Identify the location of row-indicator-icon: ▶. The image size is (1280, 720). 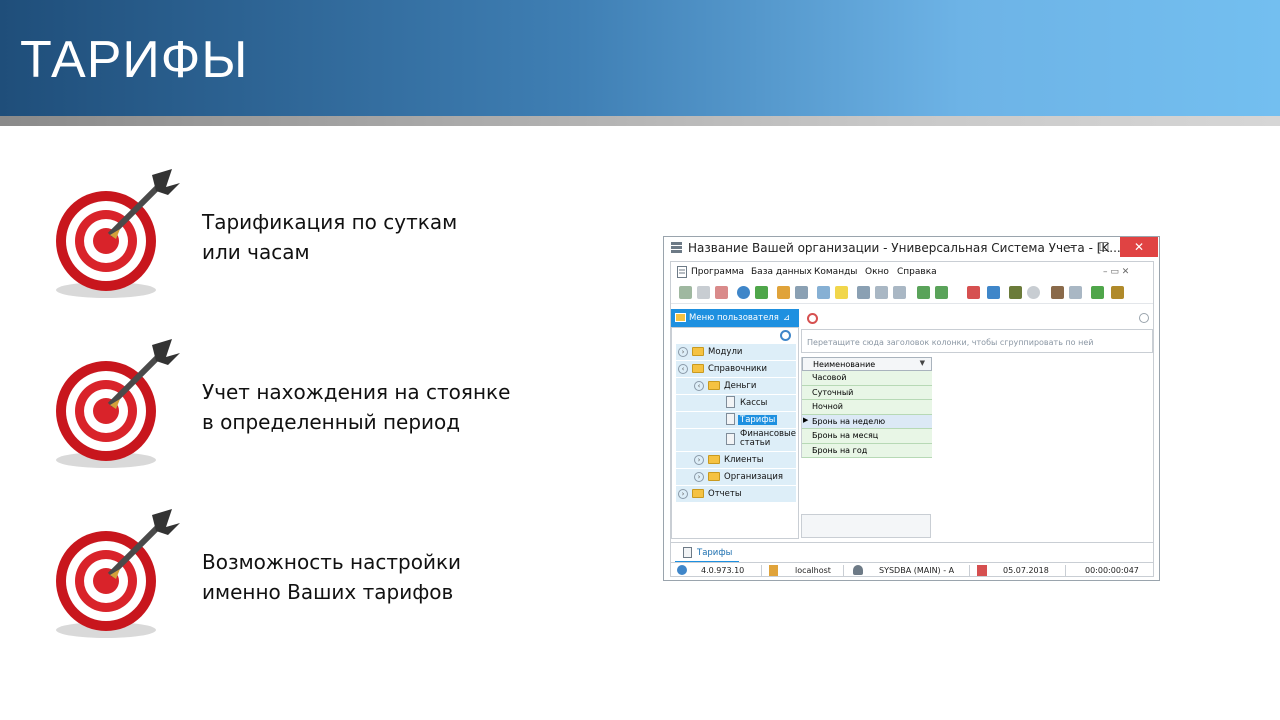
(806, 419).